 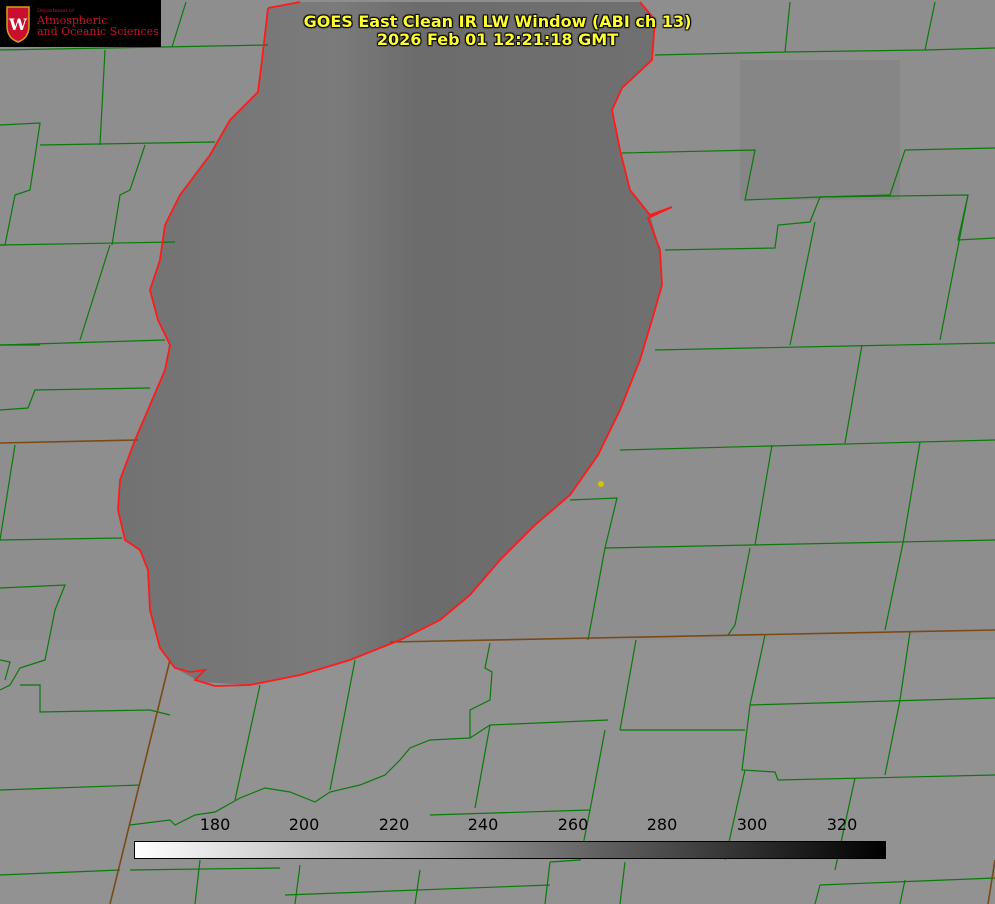 I want to click on colorbar-tick-label: 180, so click(x=215, y=824).